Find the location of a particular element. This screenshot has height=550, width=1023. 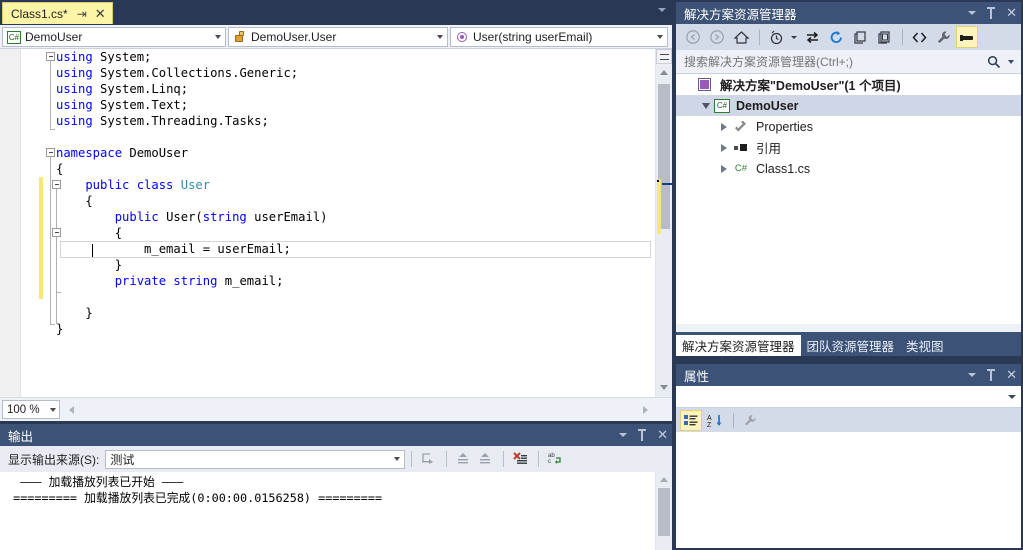

search-input is located at coordinates (832, 61).